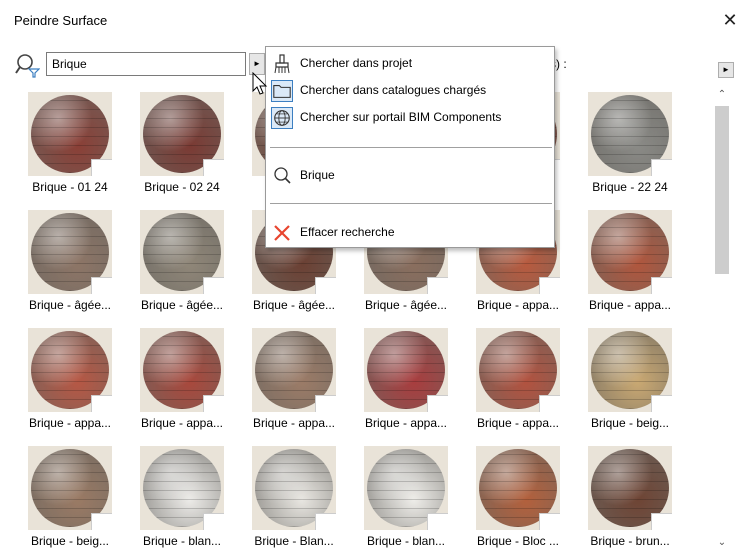 This screenshot has width=744, height=552. Describe the element at coordinates (260, 83) in the screenshot. I see `mouse-cursor-icon` at that location.